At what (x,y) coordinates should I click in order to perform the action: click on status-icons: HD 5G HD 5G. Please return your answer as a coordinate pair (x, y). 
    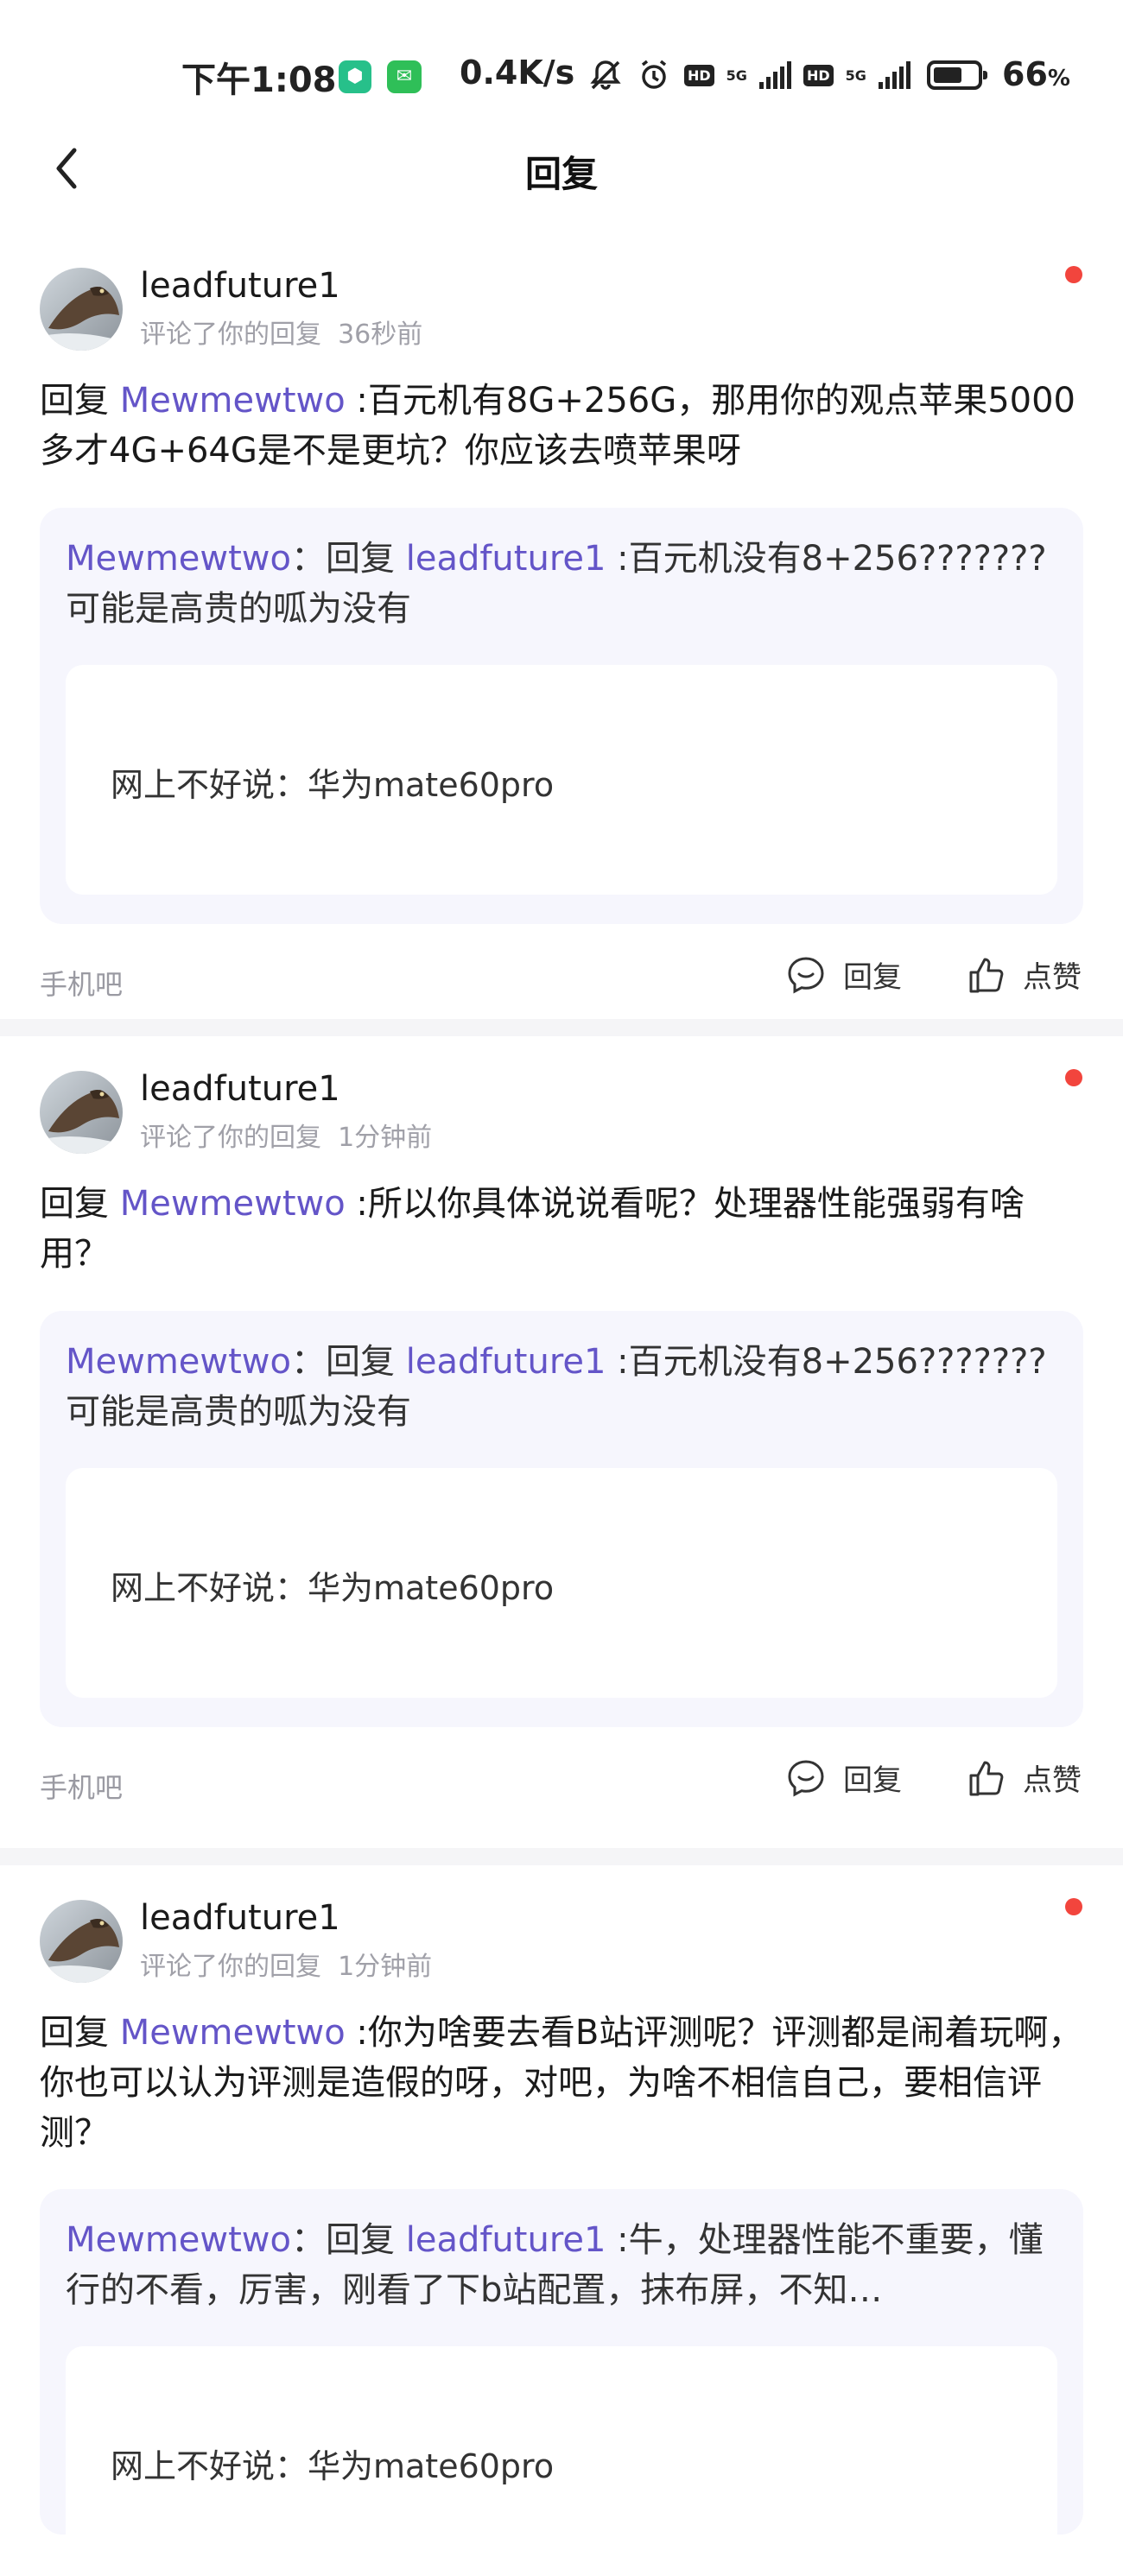
    Looking at the image, I should click on (748, 75).